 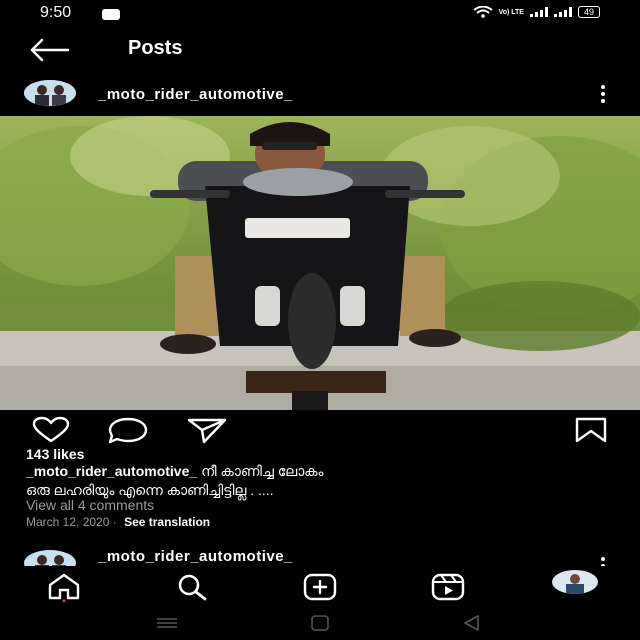 What do you see at coordinates (262, 471) in the screenshot?
I see `caption-text-line1: നീ കാണിച്ച ലോകം` at bounding box center [262, 471].